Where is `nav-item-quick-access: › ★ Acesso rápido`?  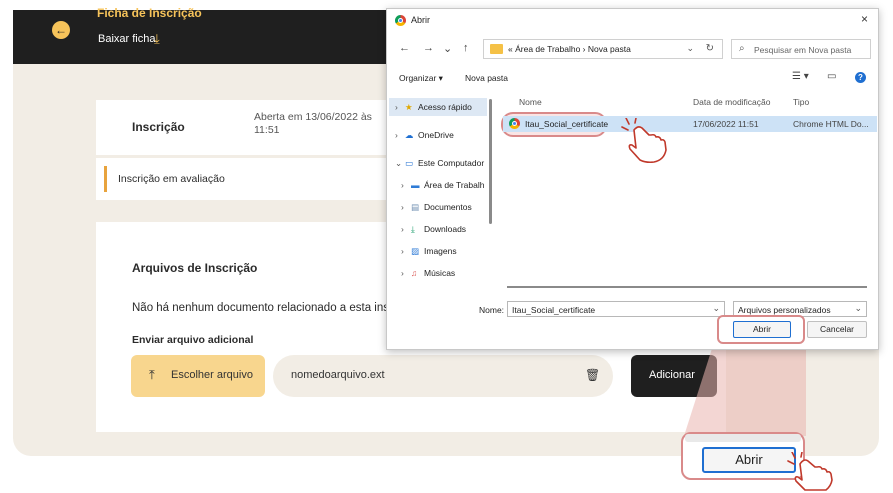
nav-item-quick-access: › ★ Acesso rápido is located at coordinates (433, 107).